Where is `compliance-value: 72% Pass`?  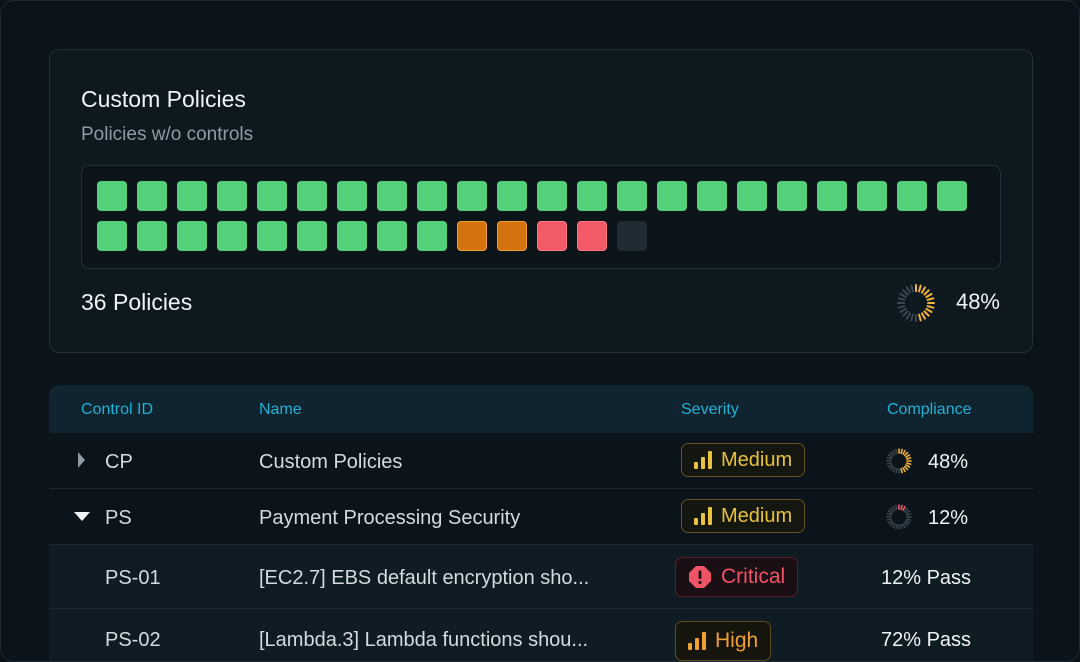
compliance-value: 72% Pass is located at coordinates (926, 640).